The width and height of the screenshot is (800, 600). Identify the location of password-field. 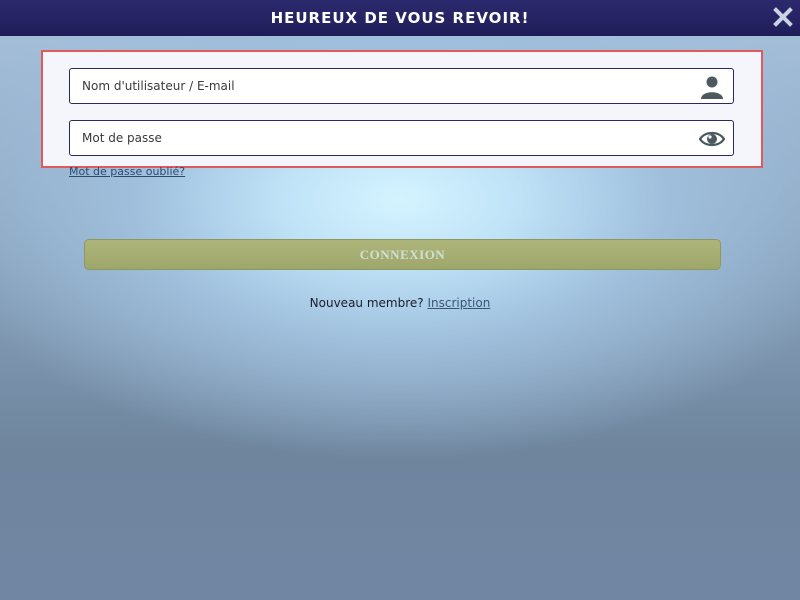
(401, 138).